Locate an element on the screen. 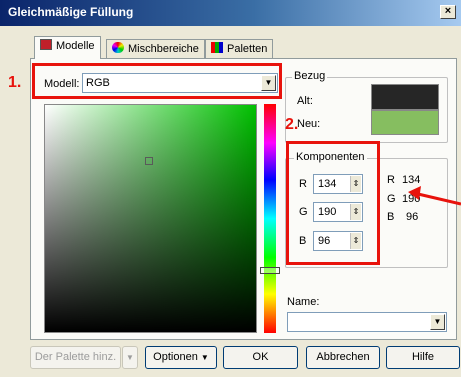 The image size is (461, 377). old-color-label: Alt: is located at coordinates (305, 101).